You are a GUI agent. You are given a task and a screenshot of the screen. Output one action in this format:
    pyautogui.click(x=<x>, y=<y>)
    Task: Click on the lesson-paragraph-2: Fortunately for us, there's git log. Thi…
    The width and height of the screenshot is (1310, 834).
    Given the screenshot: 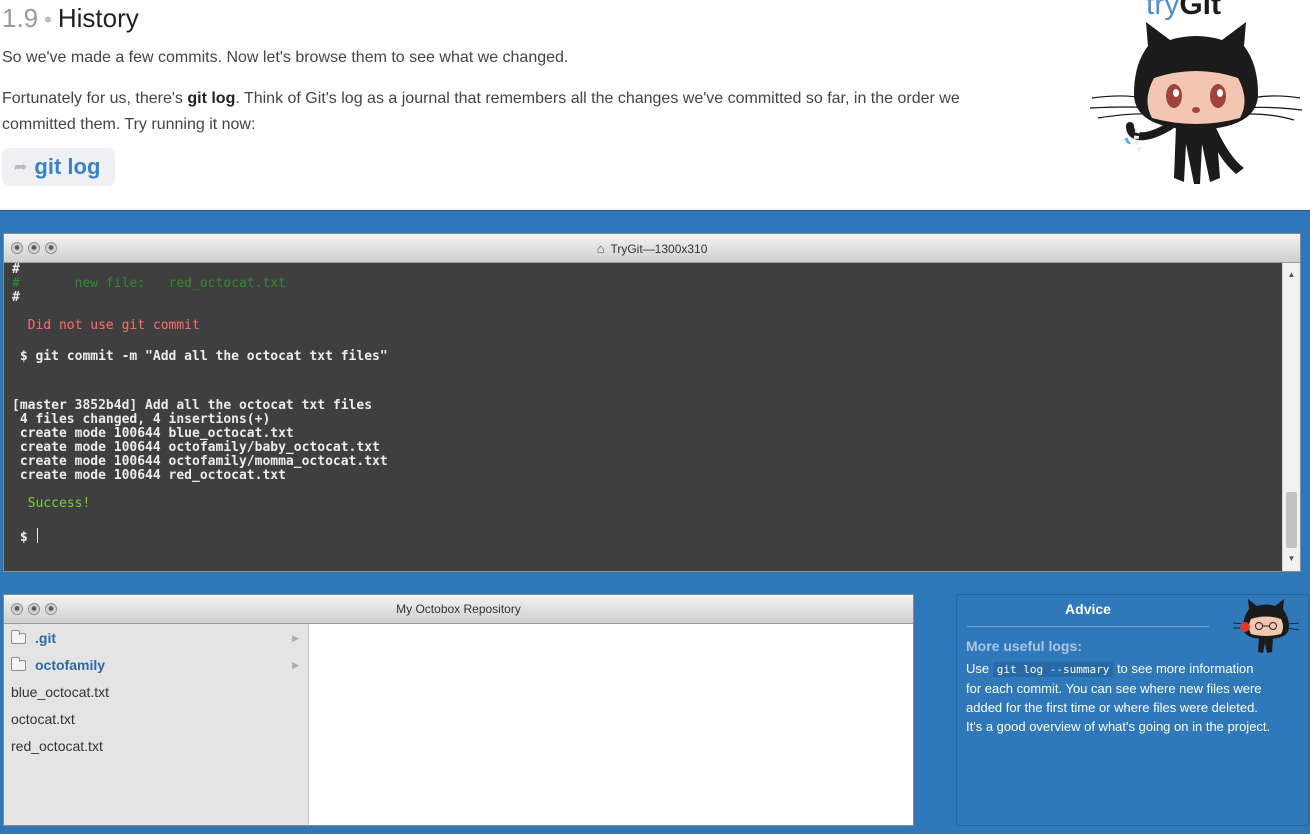 What is the action you would take?
    pyautogui.click(x=482, y=112)
    